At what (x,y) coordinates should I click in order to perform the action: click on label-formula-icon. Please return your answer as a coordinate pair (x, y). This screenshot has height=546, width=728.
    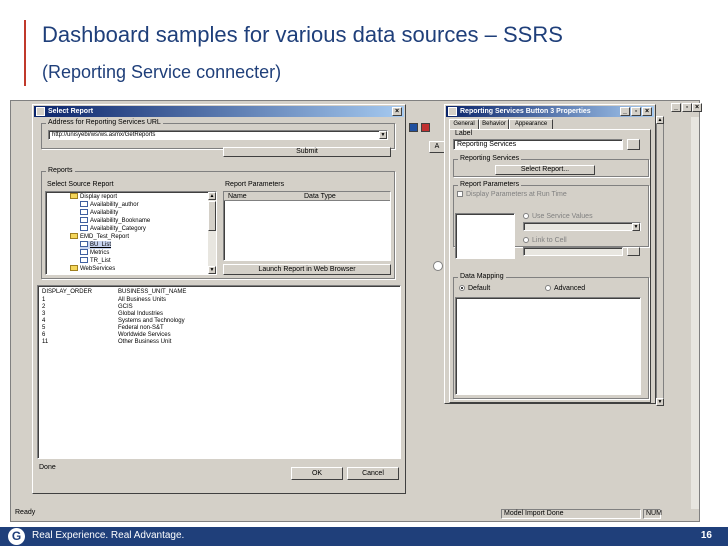
    Looking at the image, I should click on (633, 144).